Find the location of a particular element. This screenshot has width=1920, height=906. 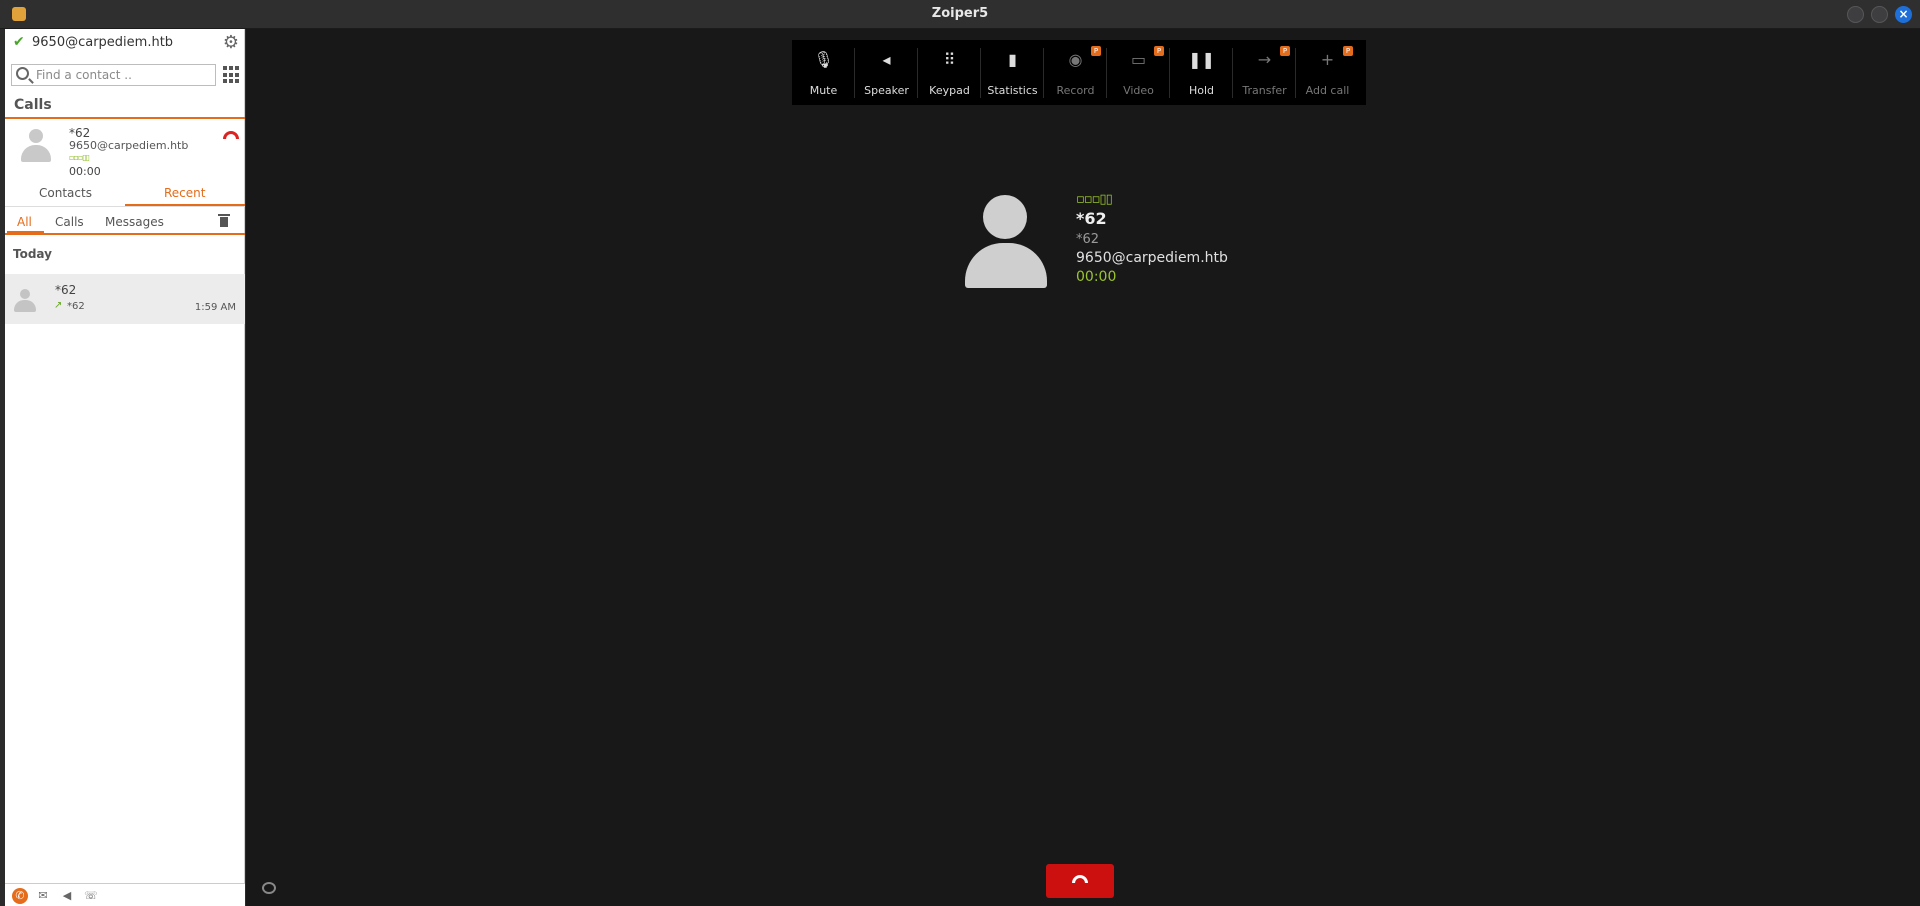

add-call-label: Add call is located at coordinates (1327, 90).